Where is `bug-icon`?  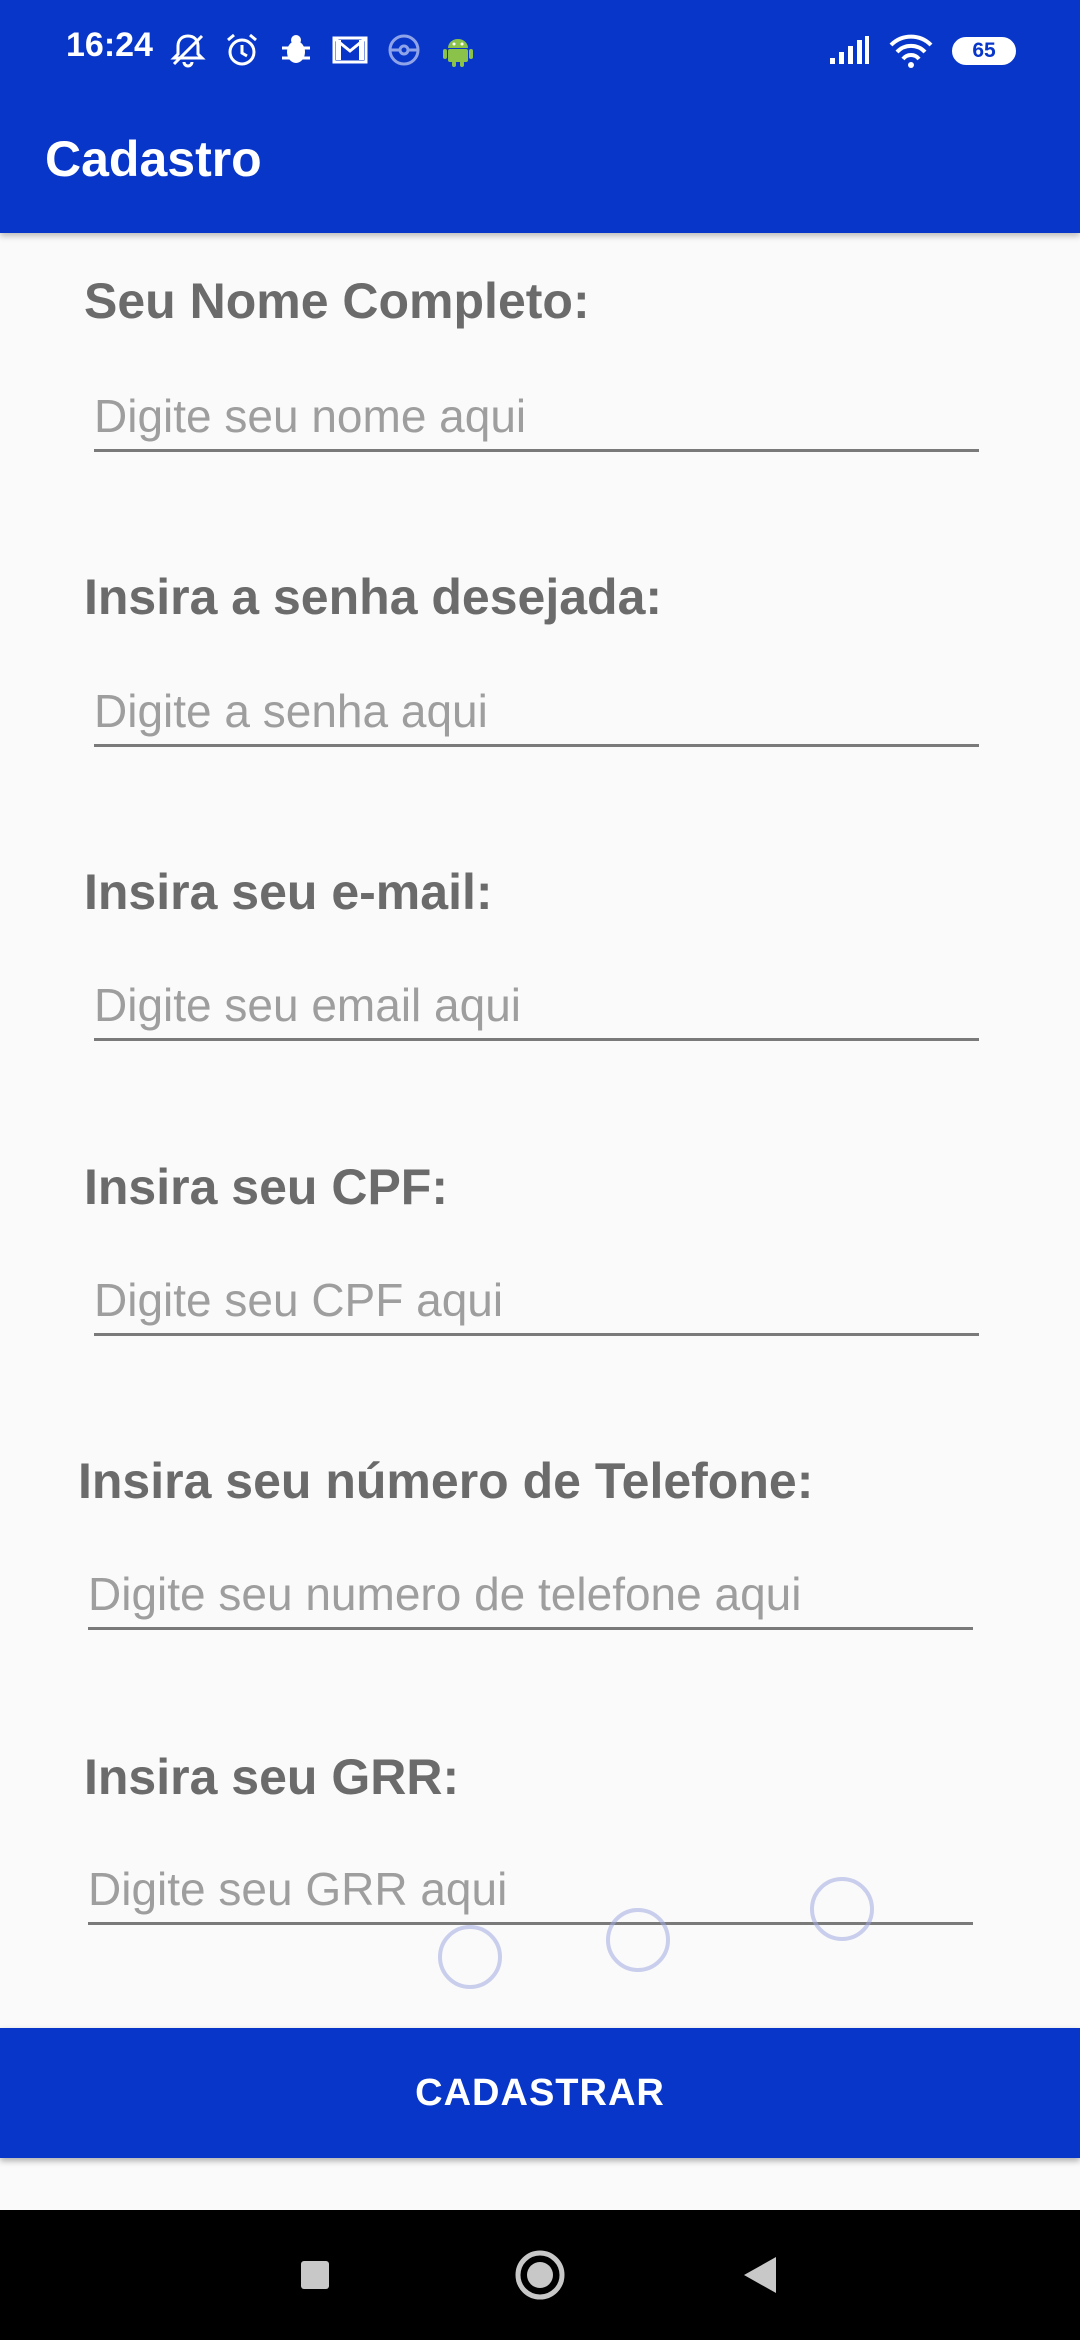 bug-icon is located at coordinates (296, 50).